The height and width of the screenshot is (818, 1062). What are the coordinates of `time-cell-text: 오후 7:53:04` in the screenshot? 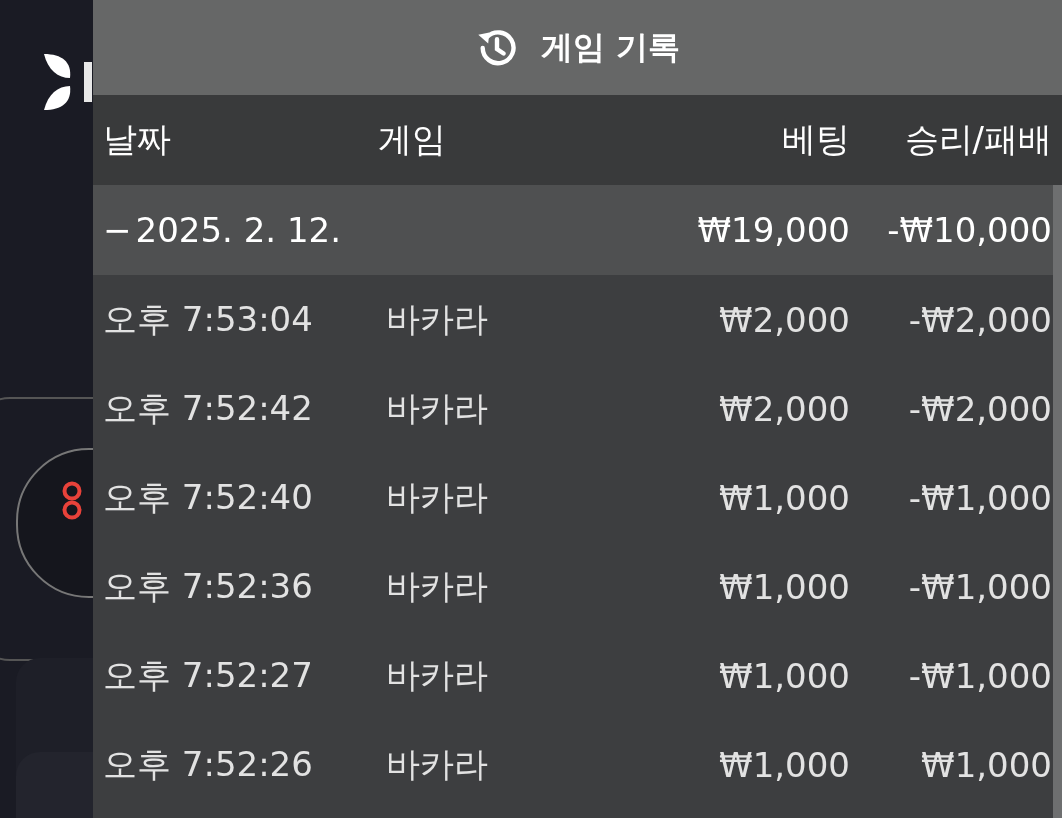 It's located at (208, 319).